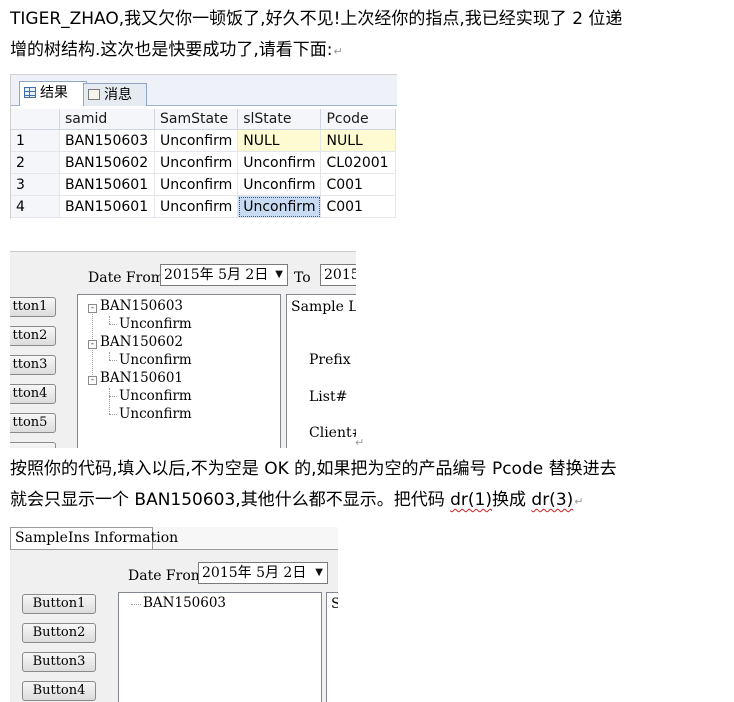 Image resolution: width=734 pixels, height=702 pixels. I want to click on button-3: tton3, so click(33, 365).